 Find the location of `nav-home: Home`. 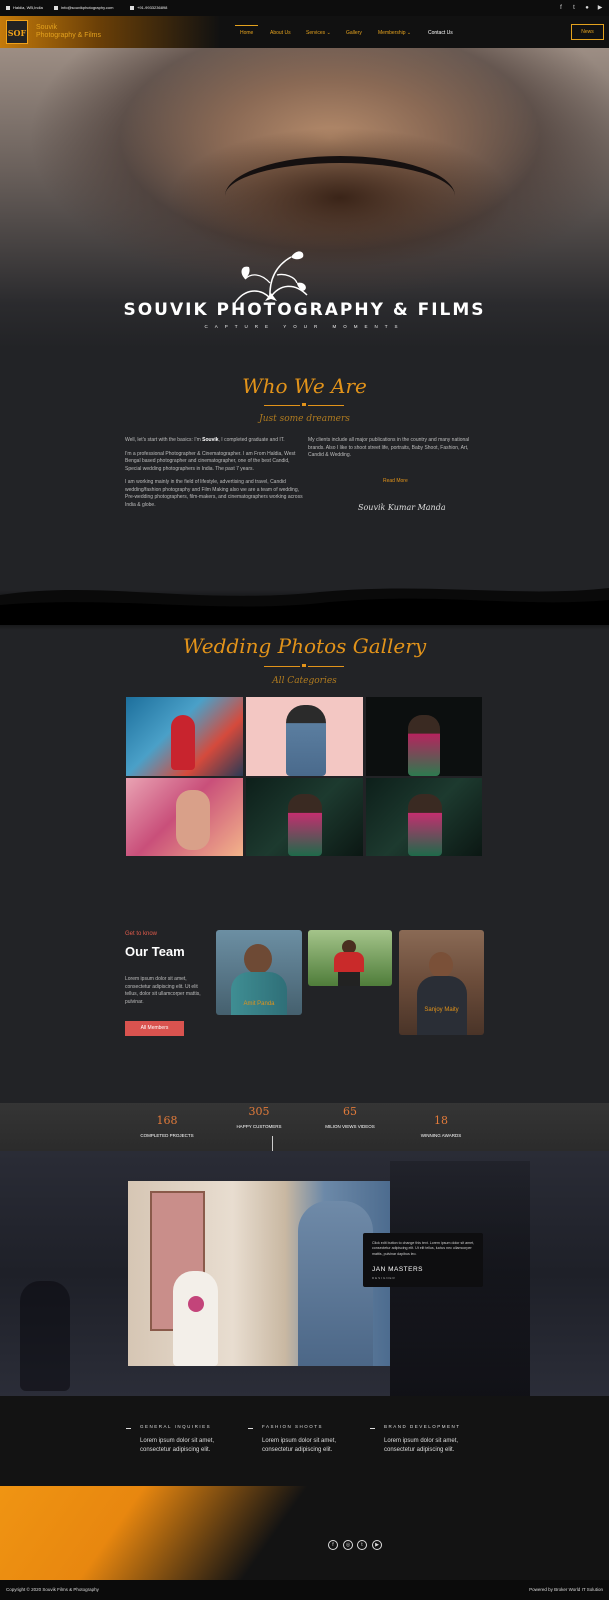

nav-home: Home is located at coordinates (246, 33).